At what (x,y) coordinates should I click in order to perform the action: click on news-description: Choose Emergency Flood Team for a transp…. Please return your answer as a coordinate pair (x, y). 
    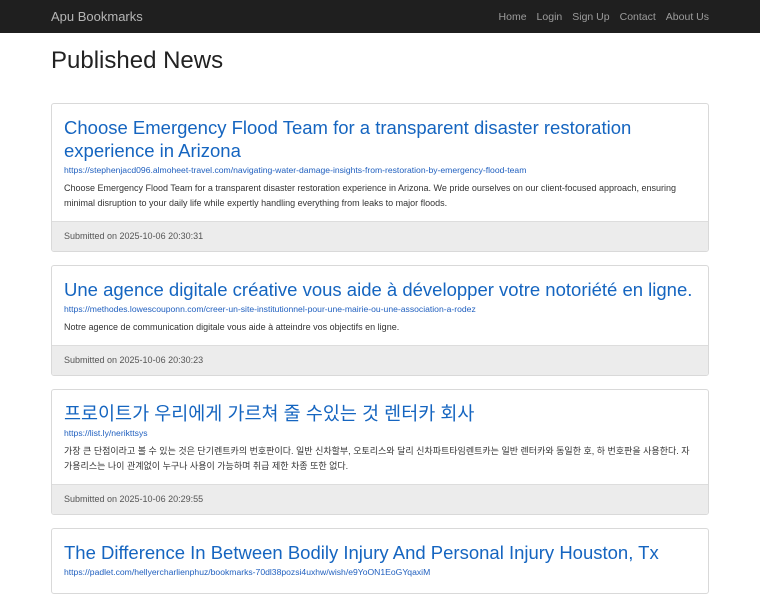
    Looking at the image, I should click on (370, 195).